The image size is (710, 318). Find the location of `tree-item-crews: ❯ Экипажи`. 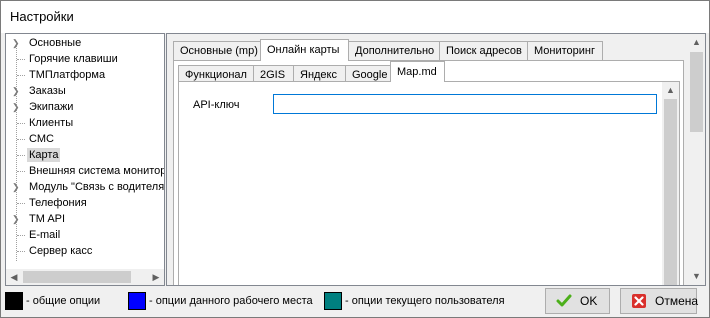

tree-item-crews: ❯ Экипажи is located at coordinates (85, 107).